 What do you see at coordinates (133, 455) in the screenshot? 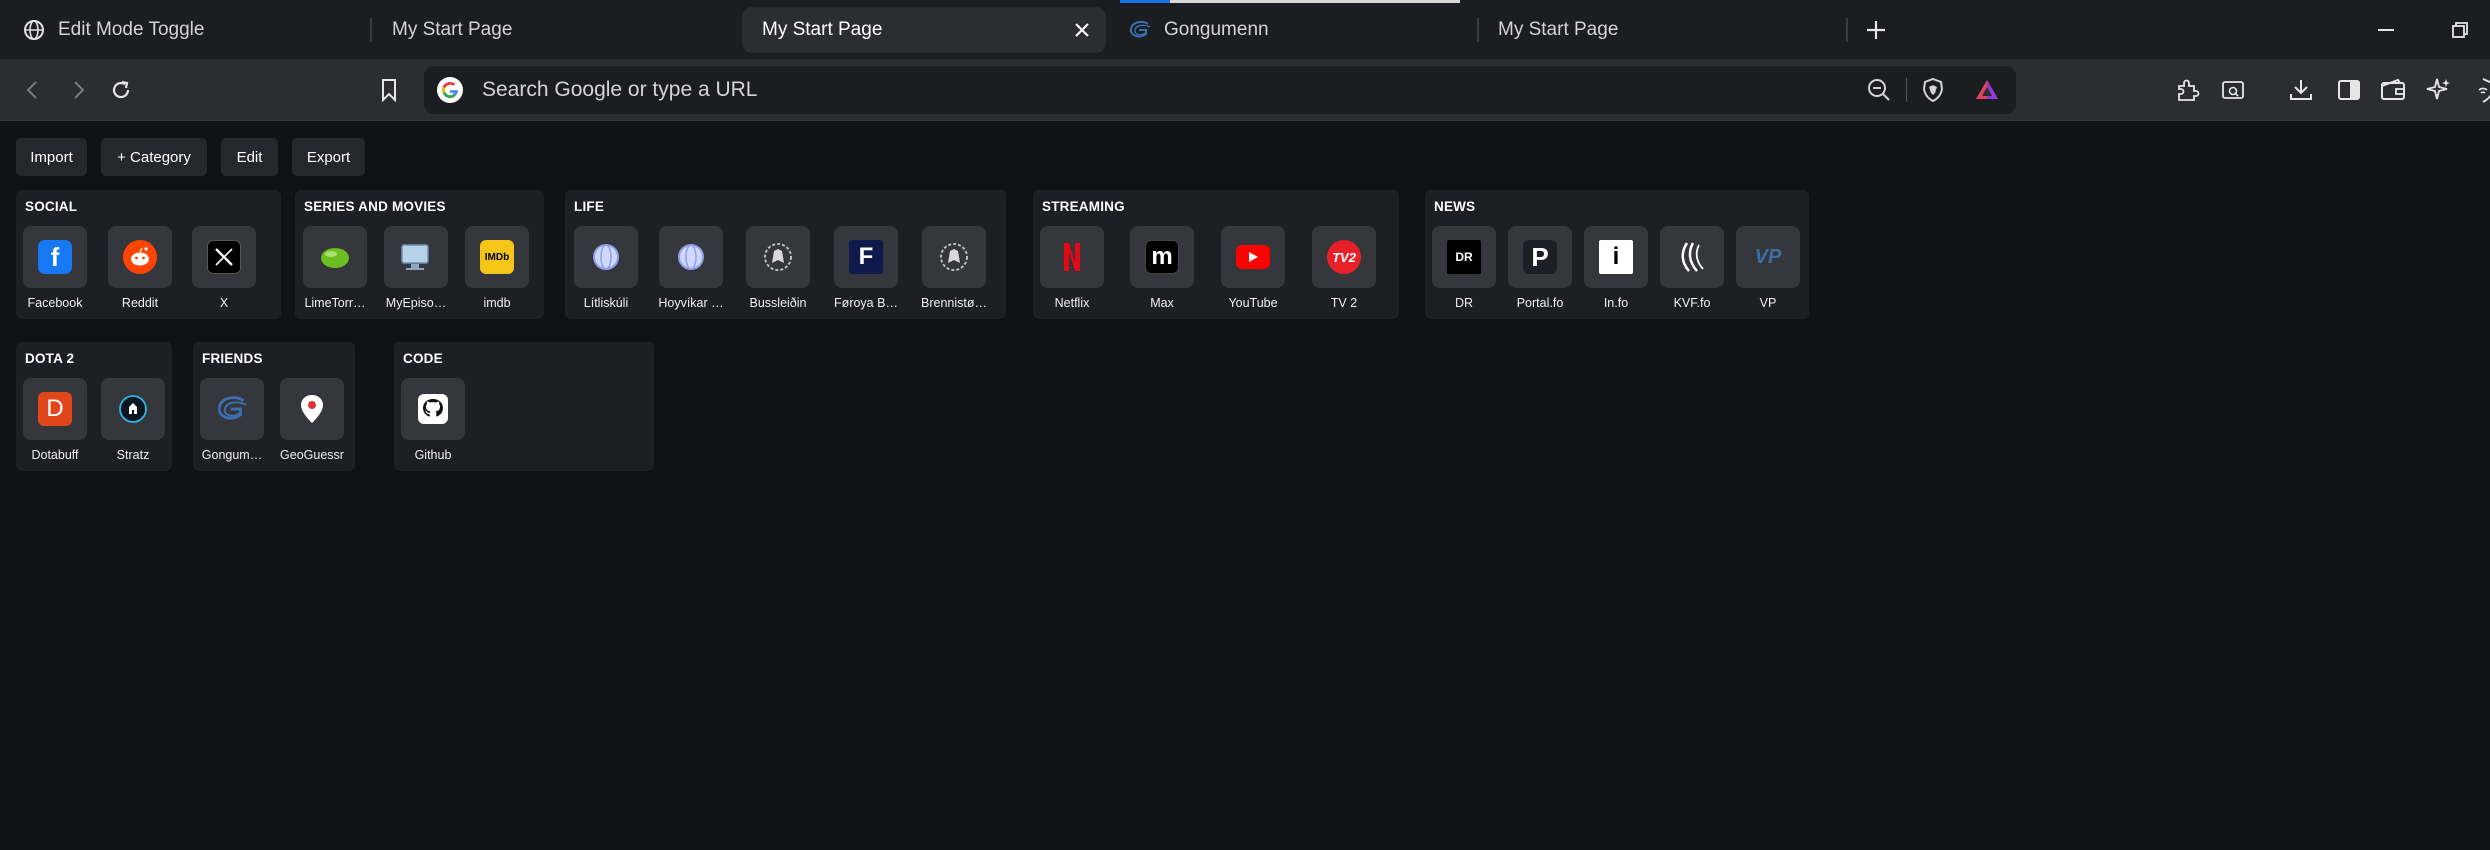
I see `bookmark-label: Stratz` at bounding box center [133, 455].